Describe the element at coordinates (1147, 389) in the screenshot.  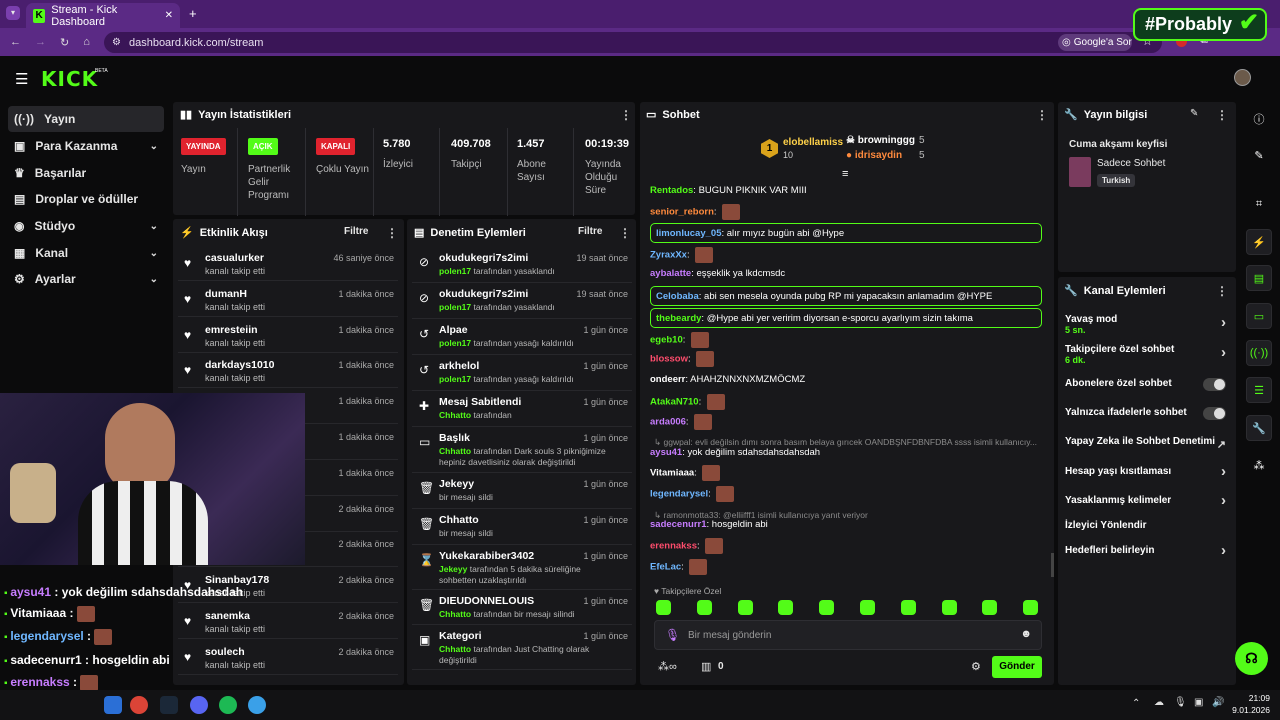
I see `channel-action-2: Abonelere özel sohbet` at that location.